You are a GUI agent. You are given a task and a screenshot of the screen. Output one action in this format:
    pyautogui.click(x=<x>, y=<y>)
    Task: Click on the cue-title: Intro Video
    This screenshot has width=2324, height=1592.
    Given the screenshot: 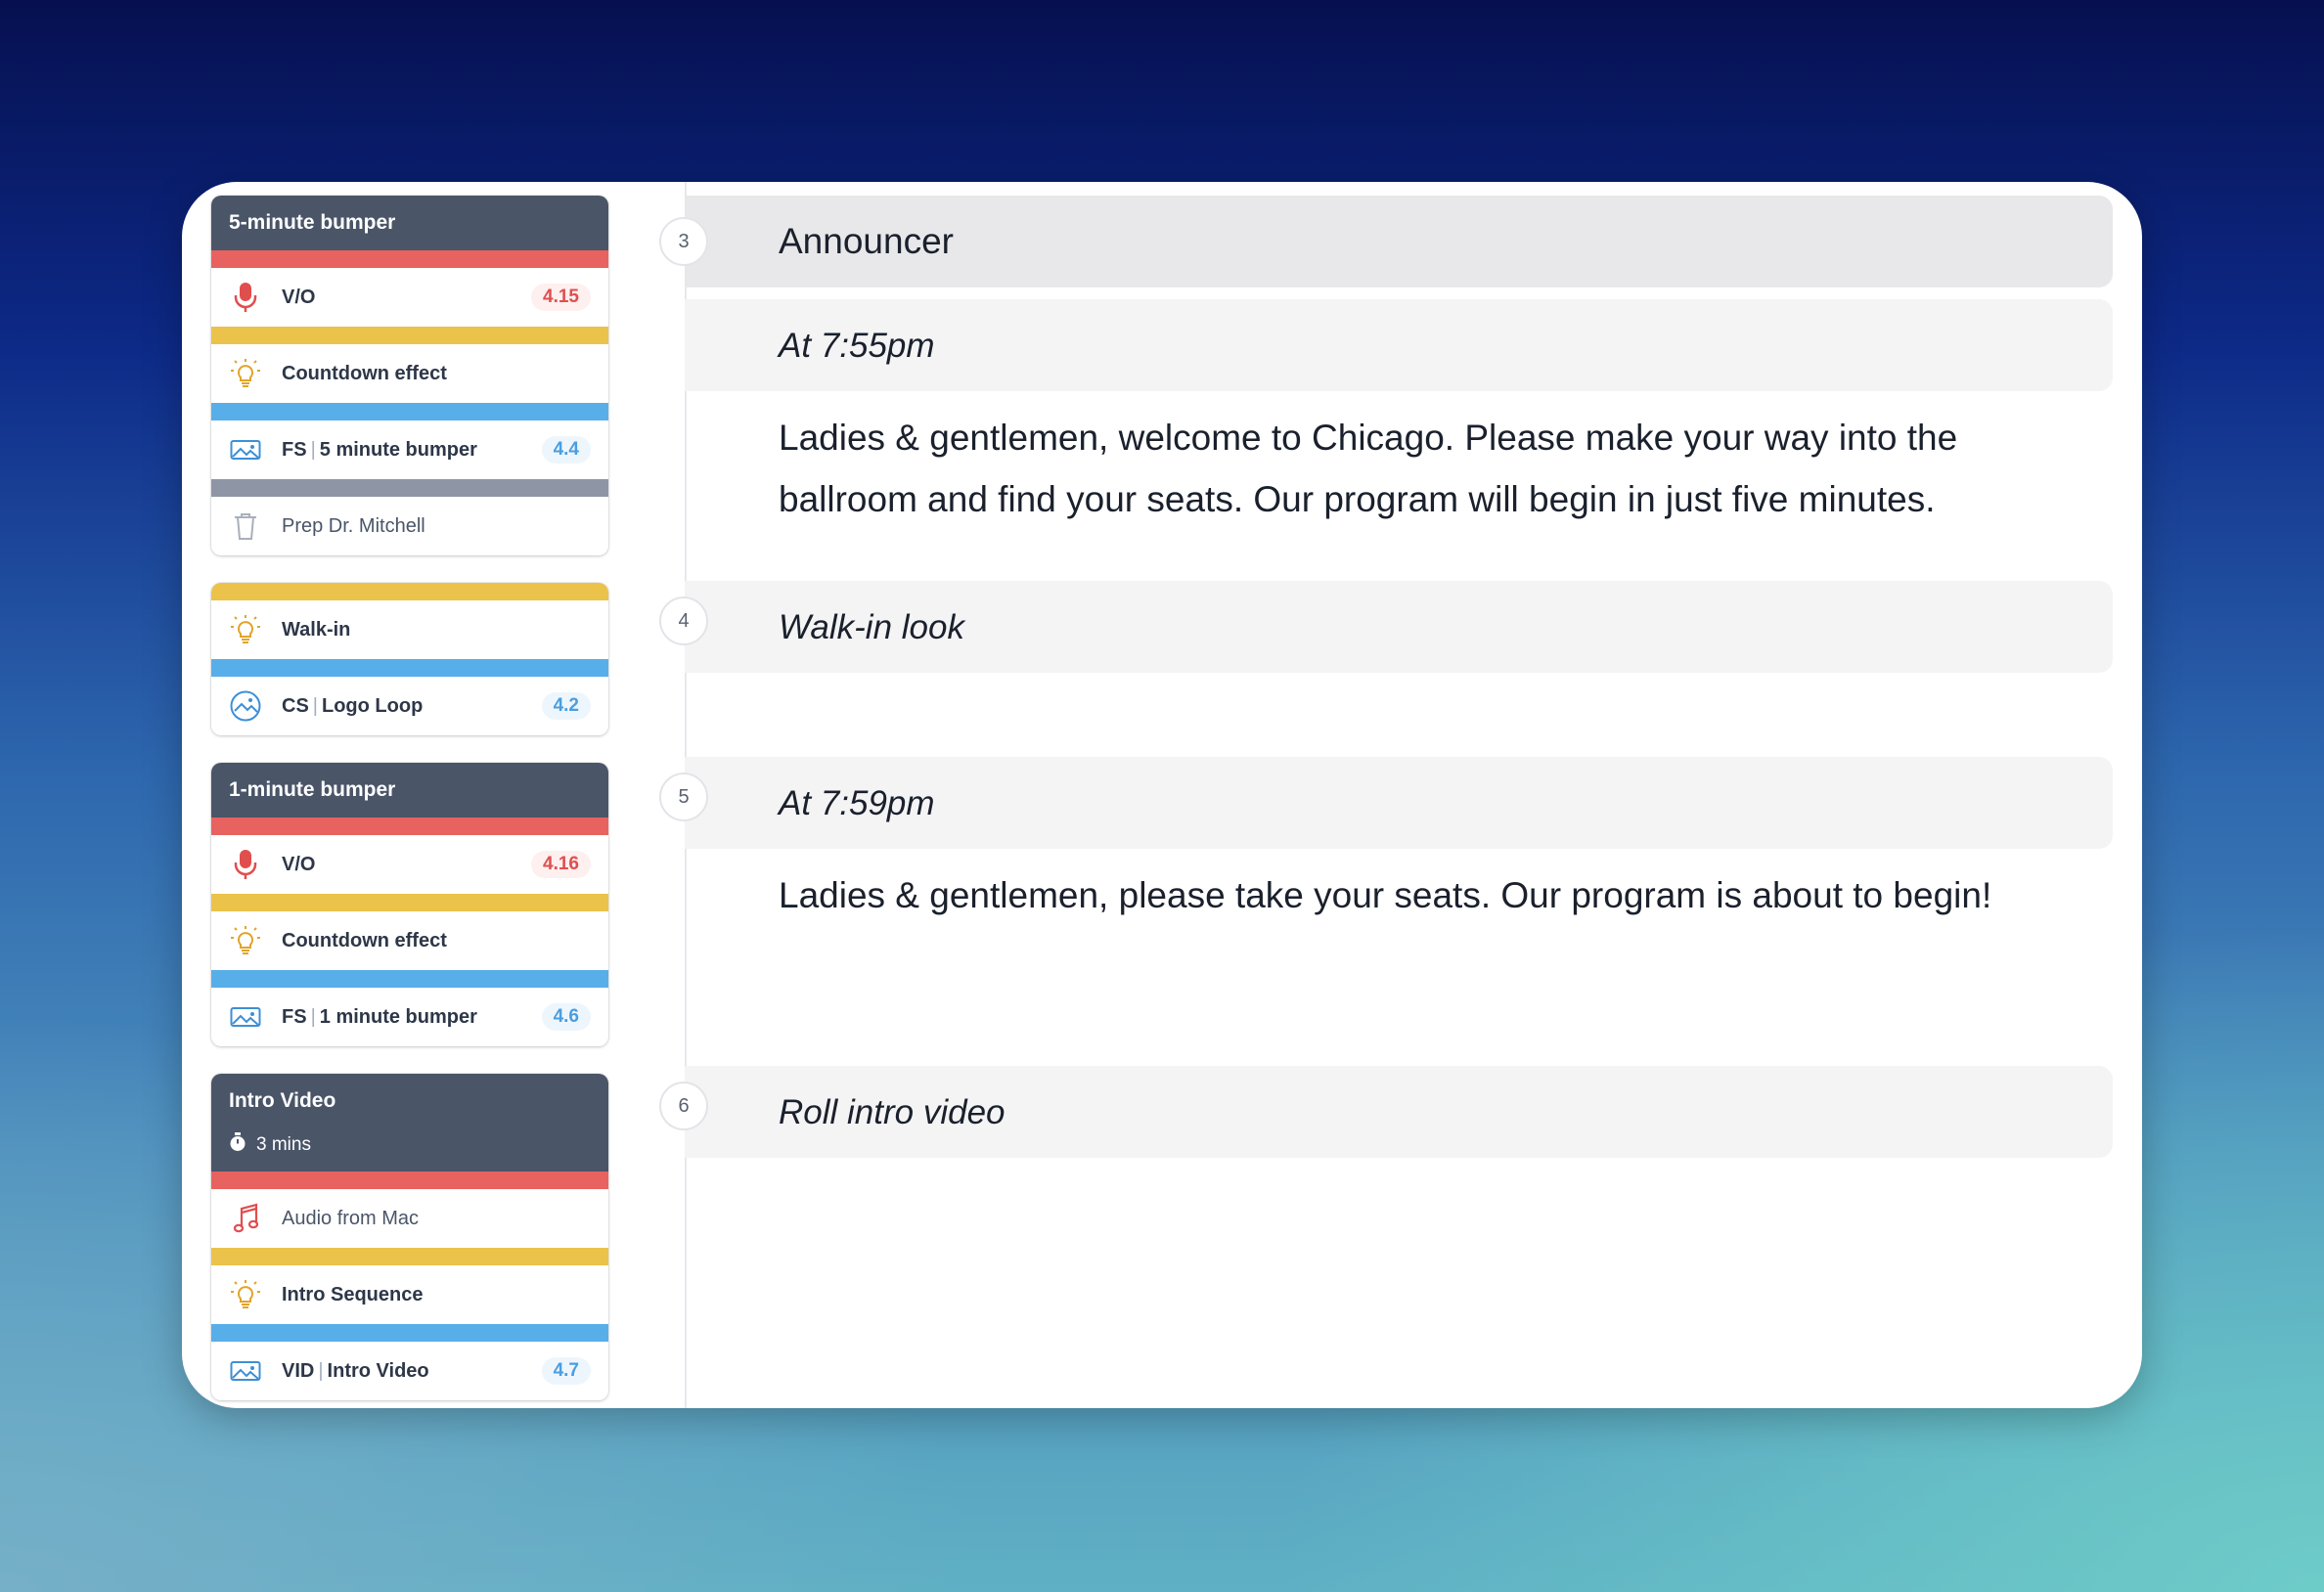 What is the action you would take?
    pyautogui.click(x=283, y=1100)
    